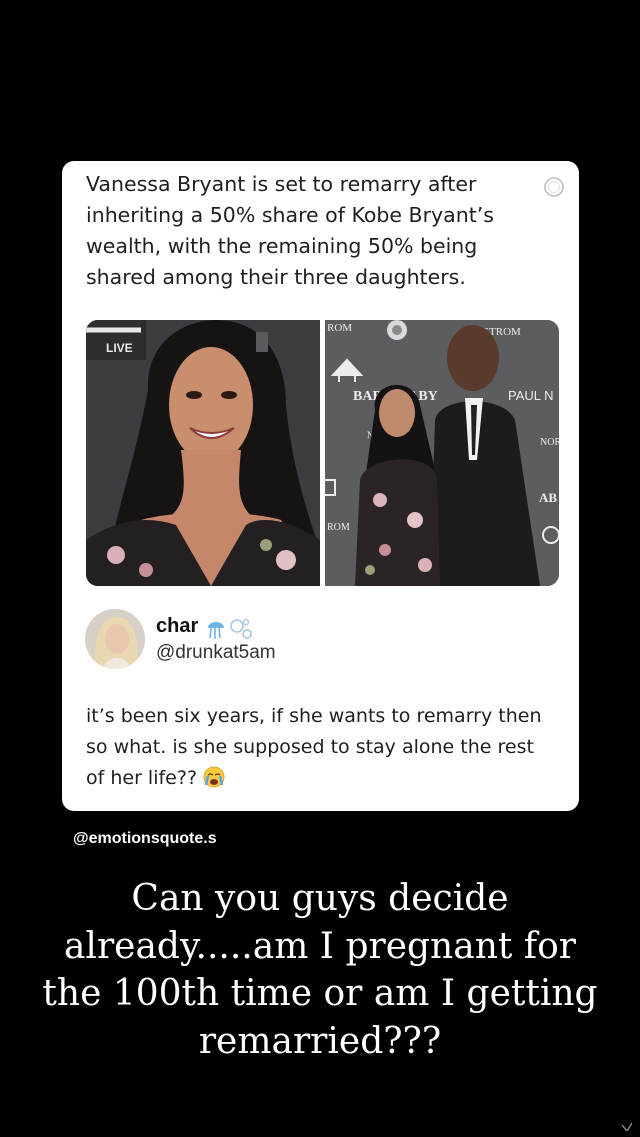 The width and height of the screenshot is (640, 1137). What do you see at coordinates (115, 639) in the screenshot?
I see `avatar` at bounding box center [115, 639].